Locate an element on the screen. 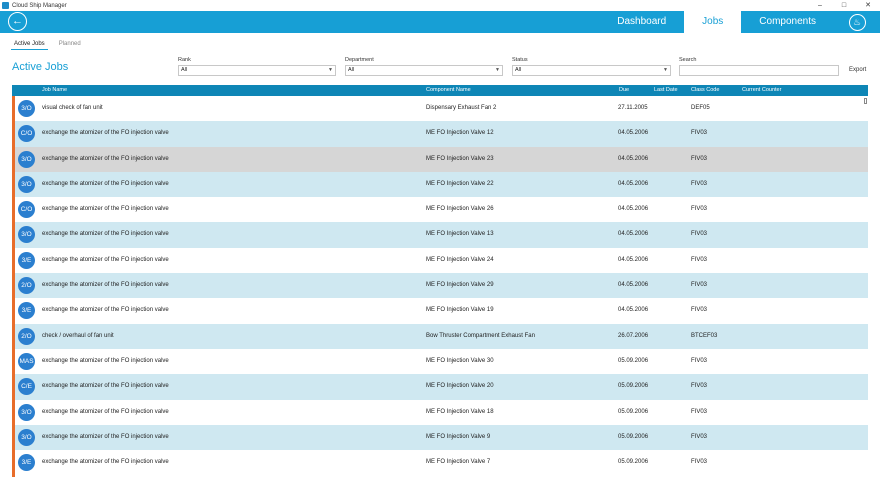  minimize-icon: – is located at coordinates (820, 5).